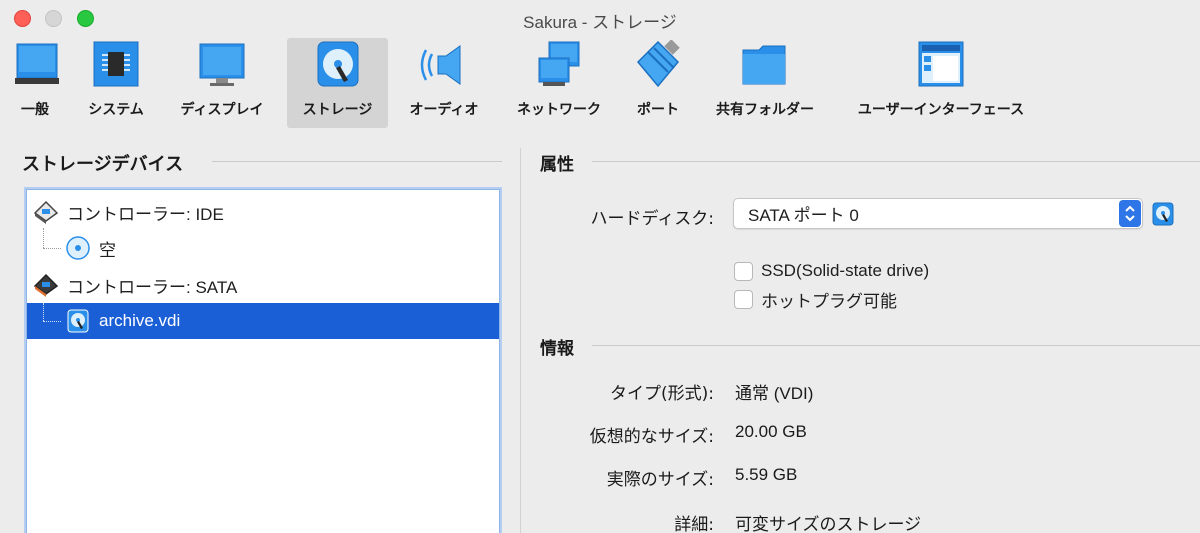 The width and height of the screenshot is (1200, 533). Describe the element at coordinates (559, 63) in the screenshot. I see `network-icon` at that location.